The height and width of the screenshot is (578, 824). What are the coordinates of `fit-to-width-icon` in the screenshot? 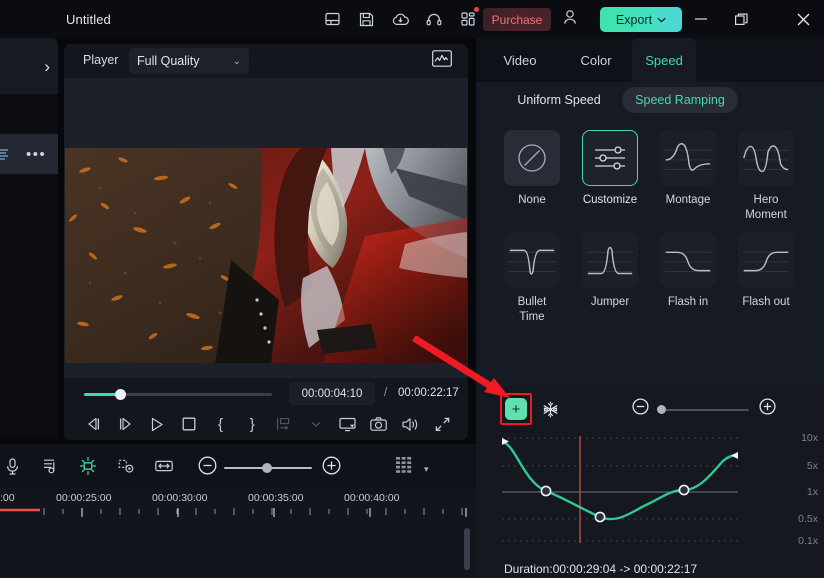 It's located at (164, 466).